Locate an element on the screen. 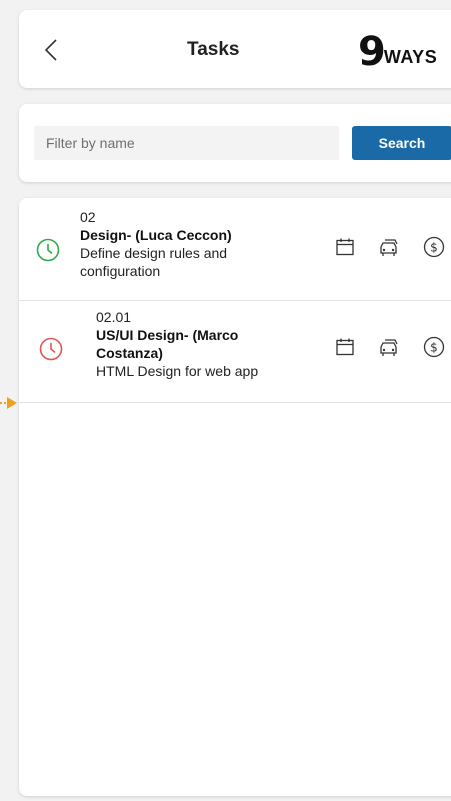  back-button is located at coordinates (51, 50).